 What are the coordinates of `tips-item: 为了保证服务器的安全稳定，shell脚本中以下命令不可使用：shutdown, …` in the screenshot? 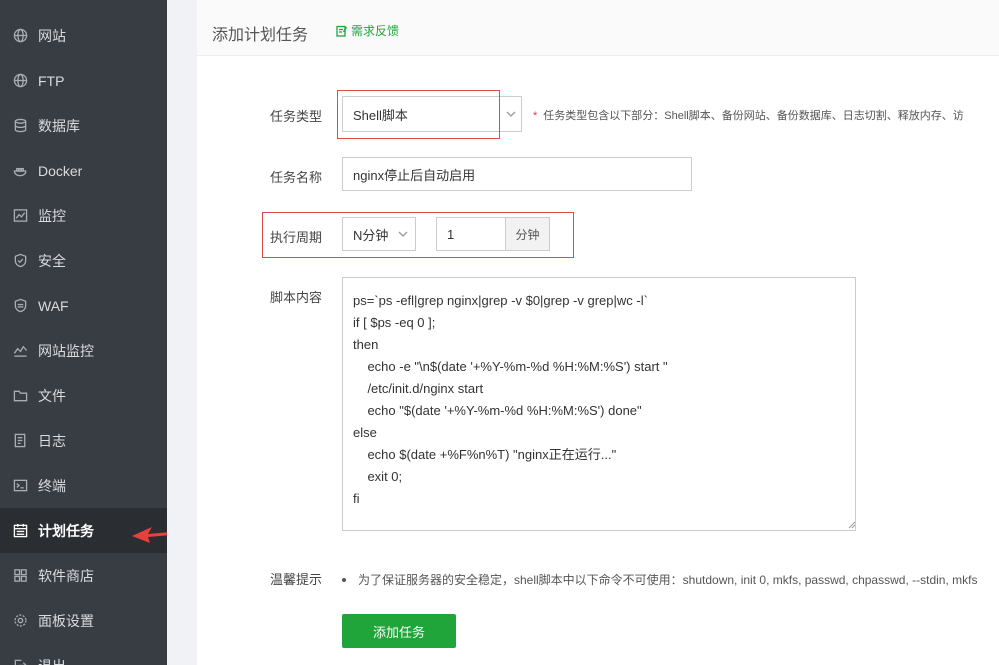 It's located at (659, 579).